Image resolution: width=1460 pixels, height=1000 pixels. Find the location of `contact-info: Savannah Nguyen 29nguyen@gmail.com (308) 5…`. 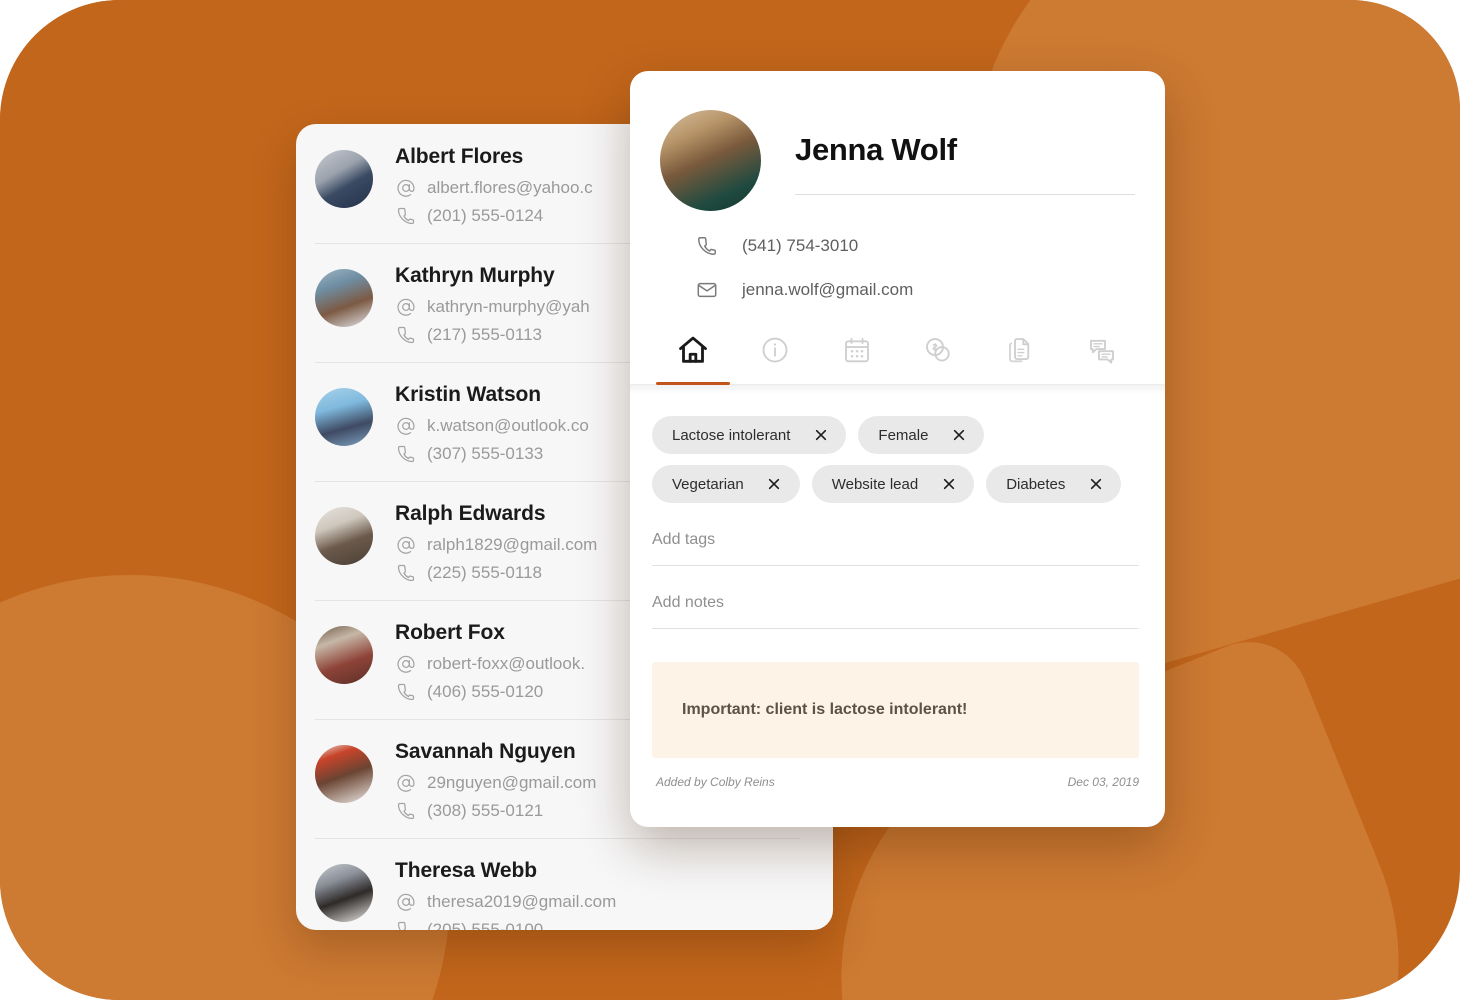

contact-info: Savannah Nguyen 29nguyen@gmail.com (308) 5… is located at coordinates (495, 779).